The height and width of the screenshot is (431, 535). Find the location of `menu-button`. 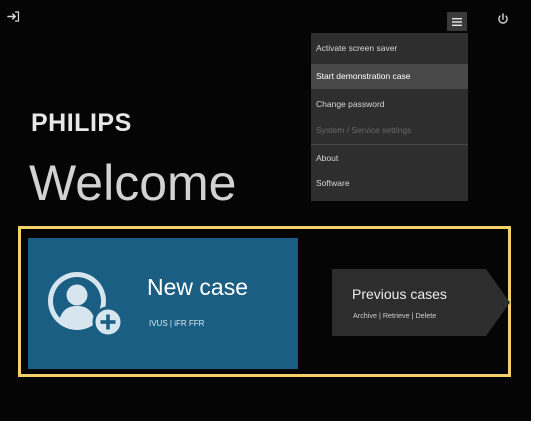

menu-button is located at coordinates (457, 21).